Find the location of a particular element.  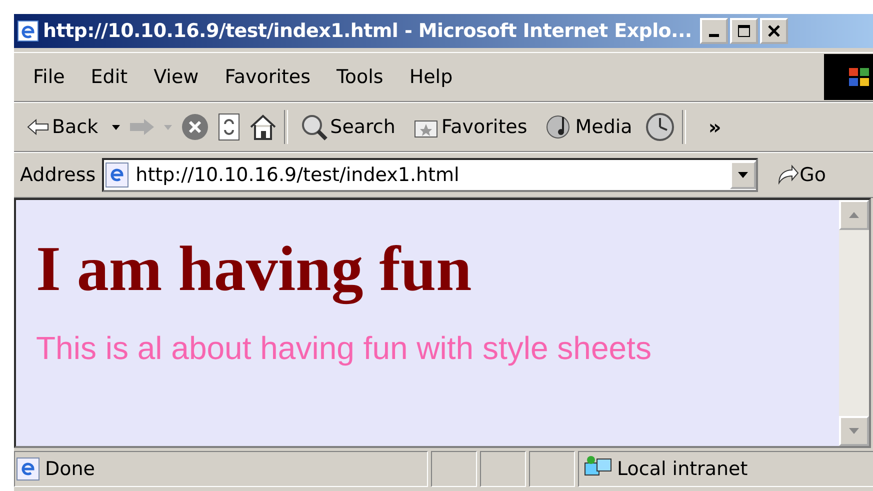

search-icon is located at coordinates (314, 127).